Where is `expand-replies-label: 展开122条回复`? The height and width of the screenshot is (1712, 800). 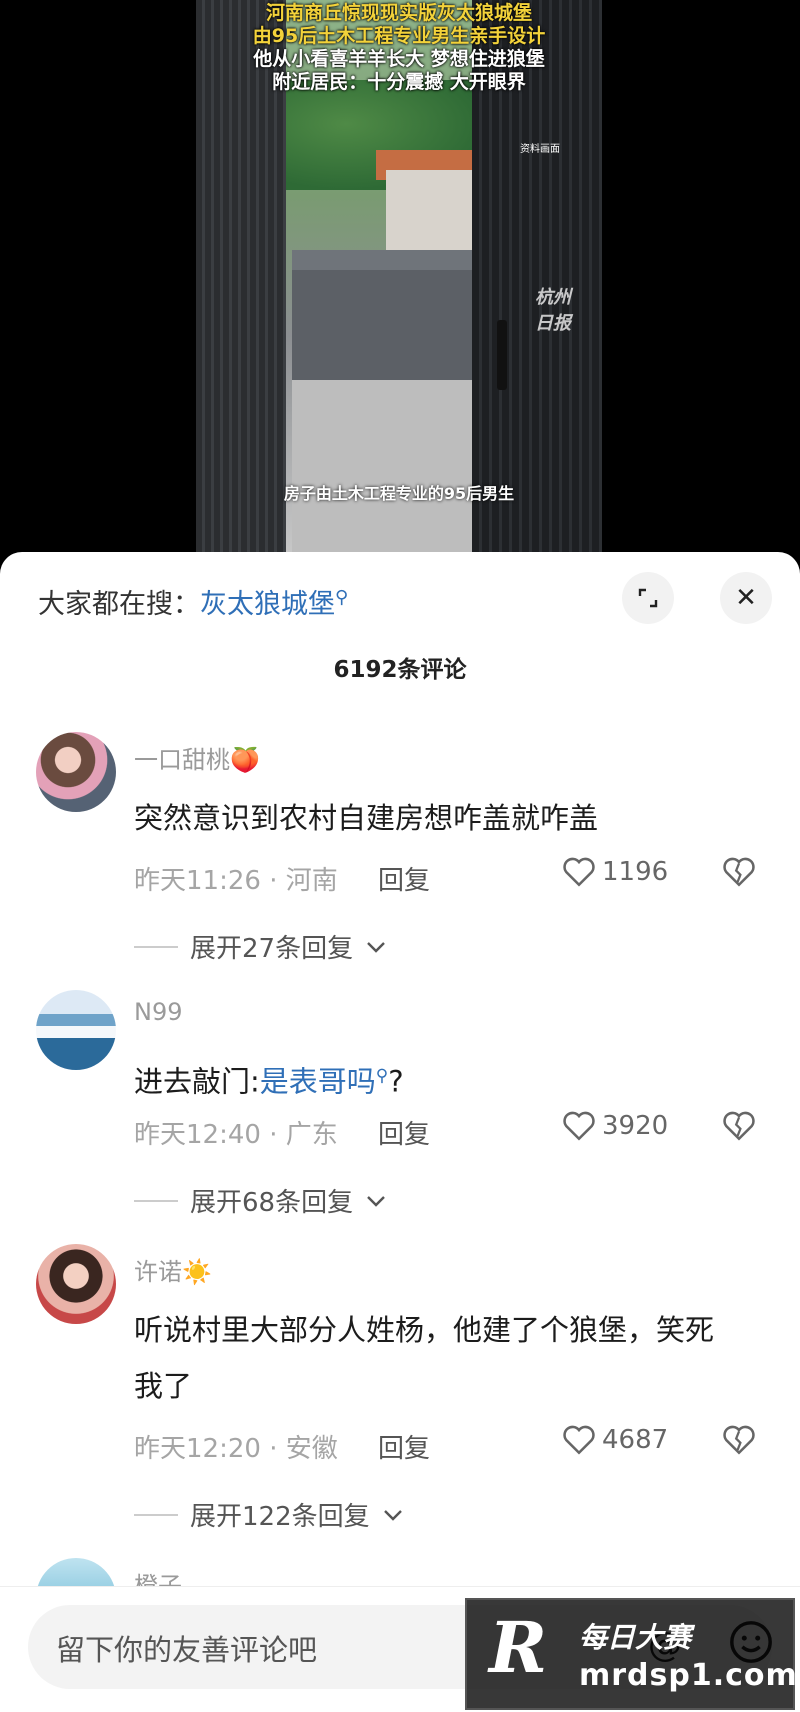
expand-replies-label: 展开122条回复 is located at coordinates (280, 1517).